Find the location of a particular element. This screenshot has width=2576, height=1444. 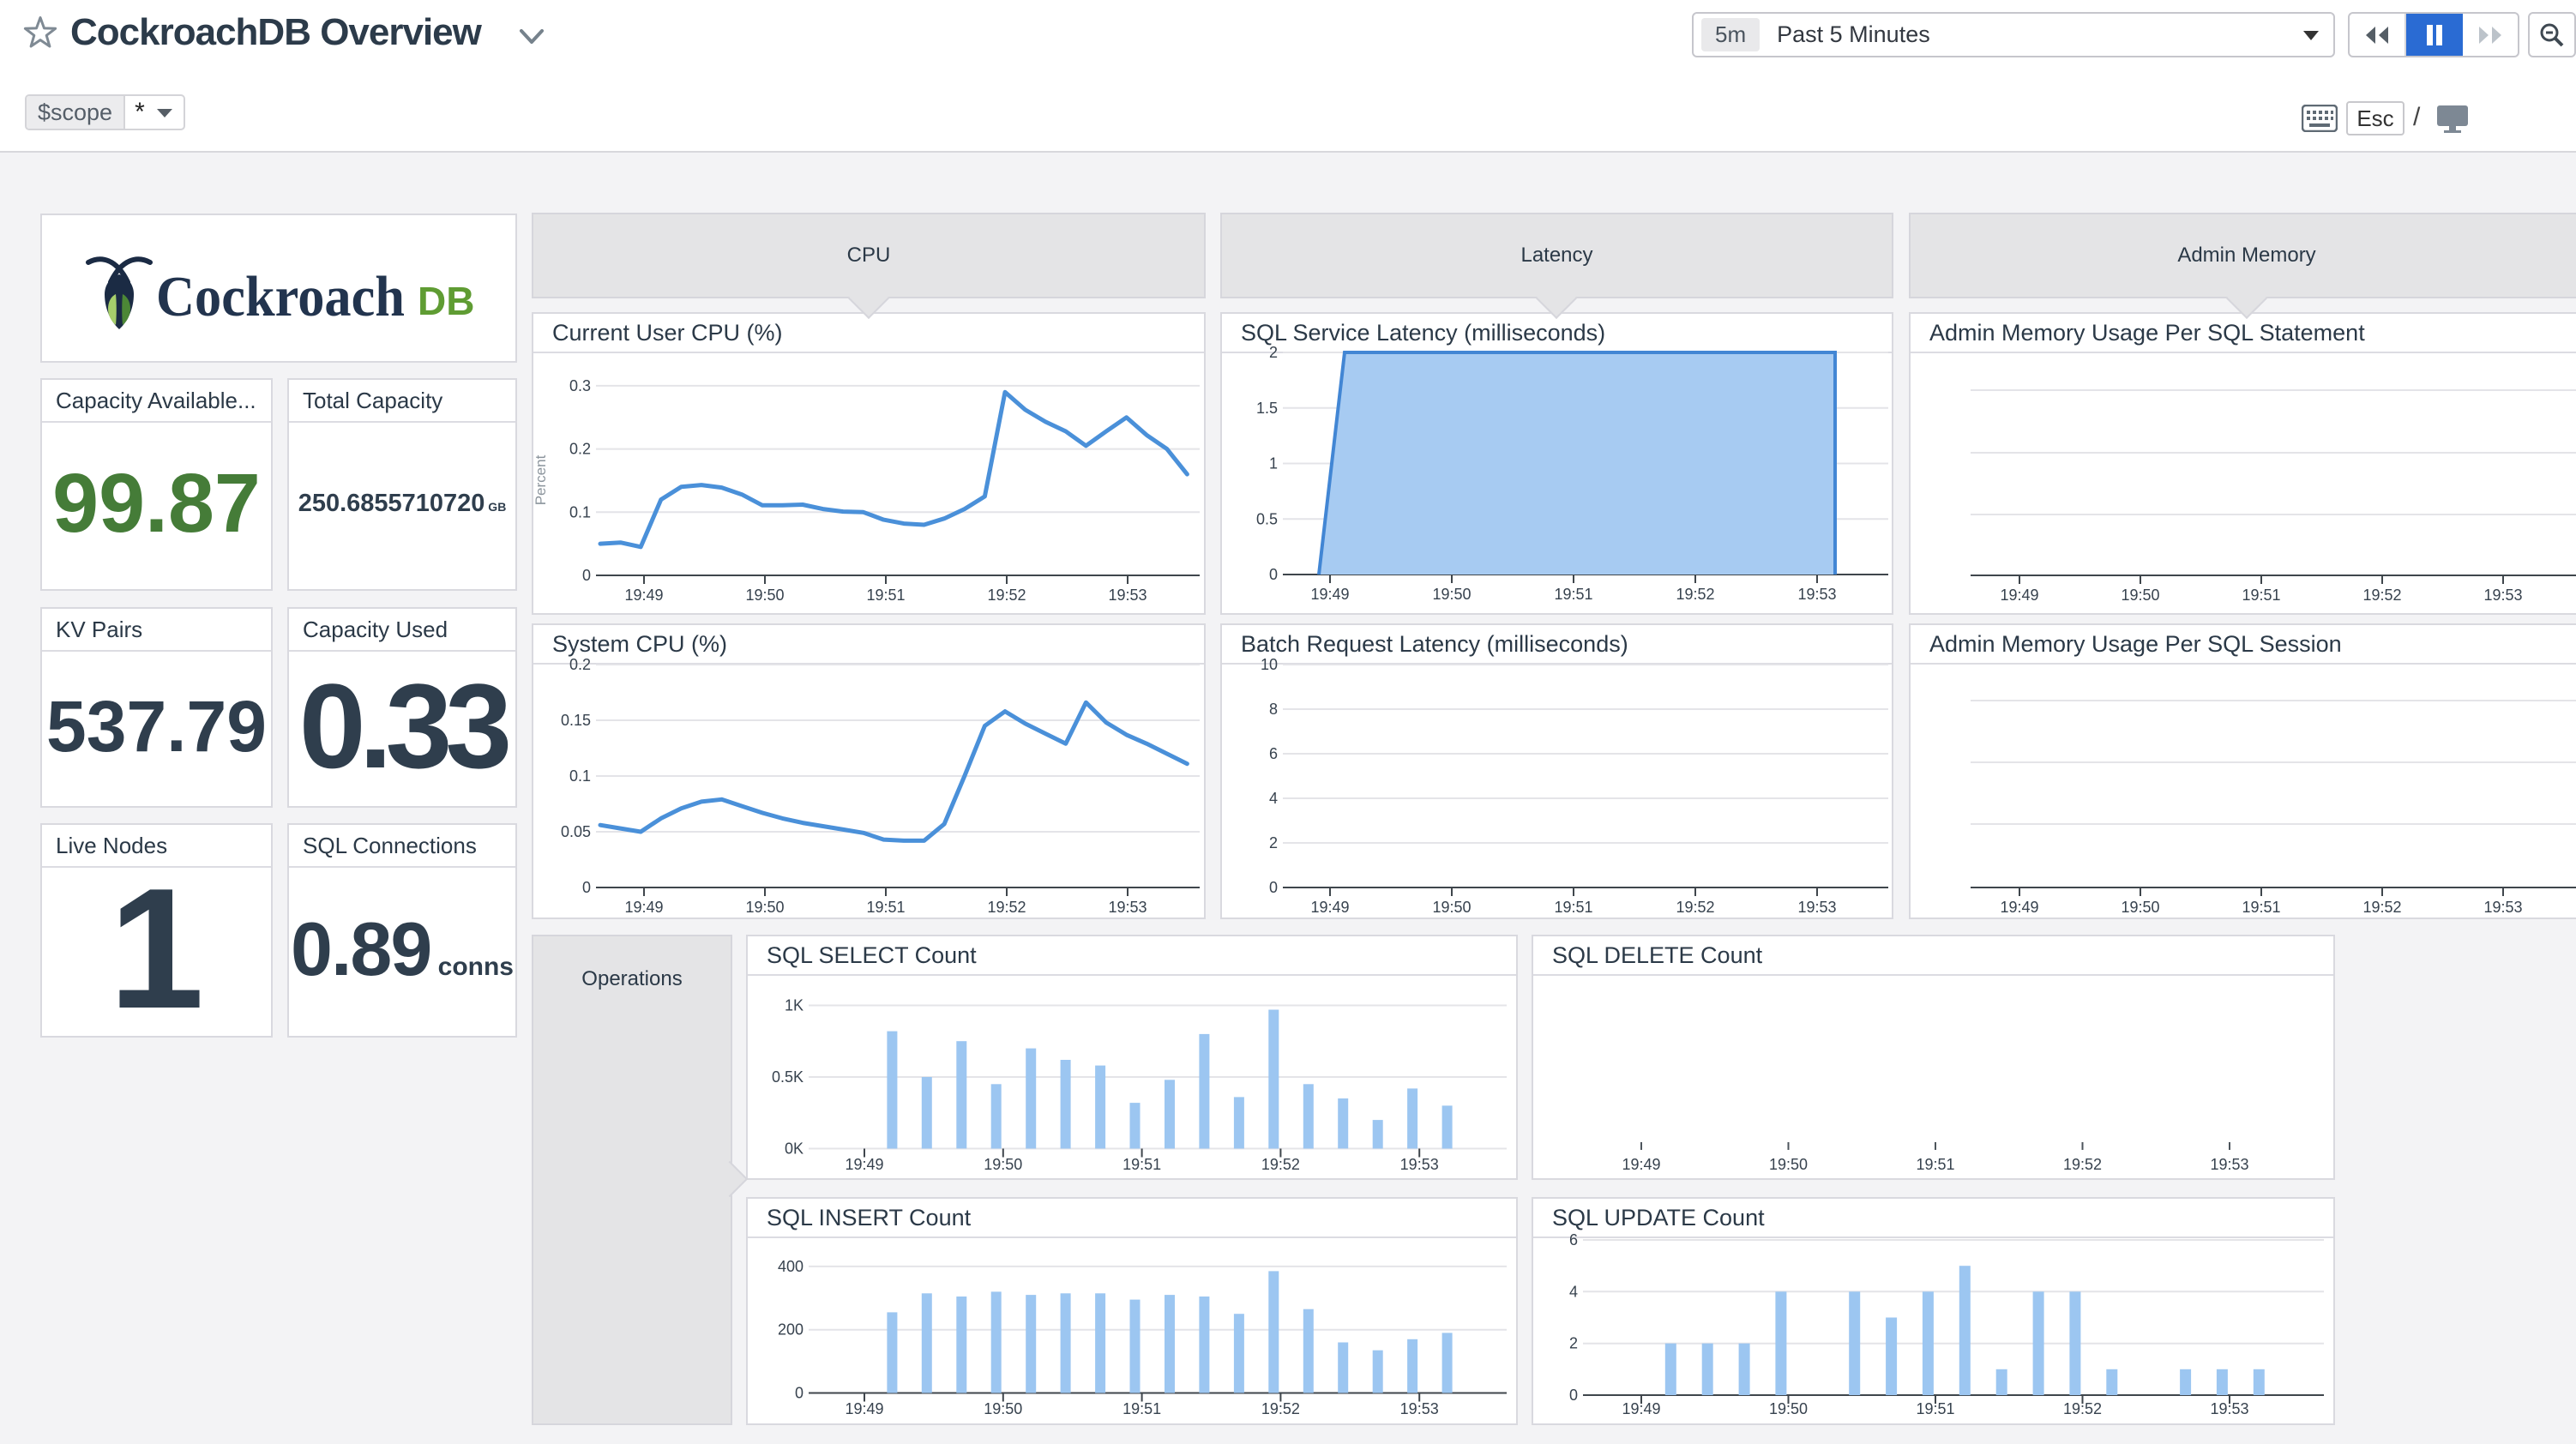

svg-text: 1K is located at coordinates (794, 1005).